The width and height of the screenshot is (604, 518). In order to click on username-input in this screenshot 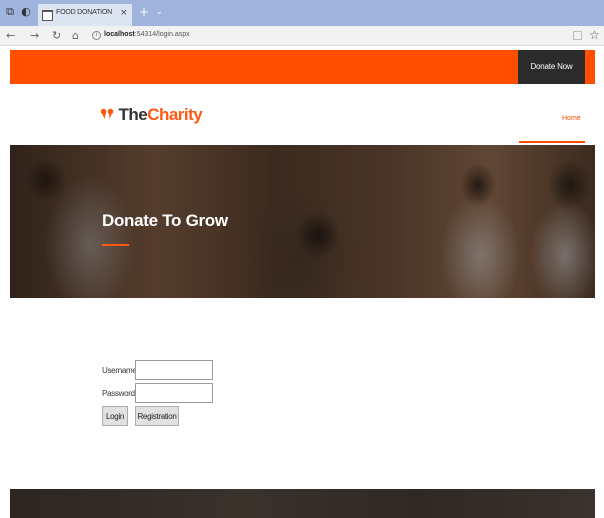, I will do `click(174, 370)`.